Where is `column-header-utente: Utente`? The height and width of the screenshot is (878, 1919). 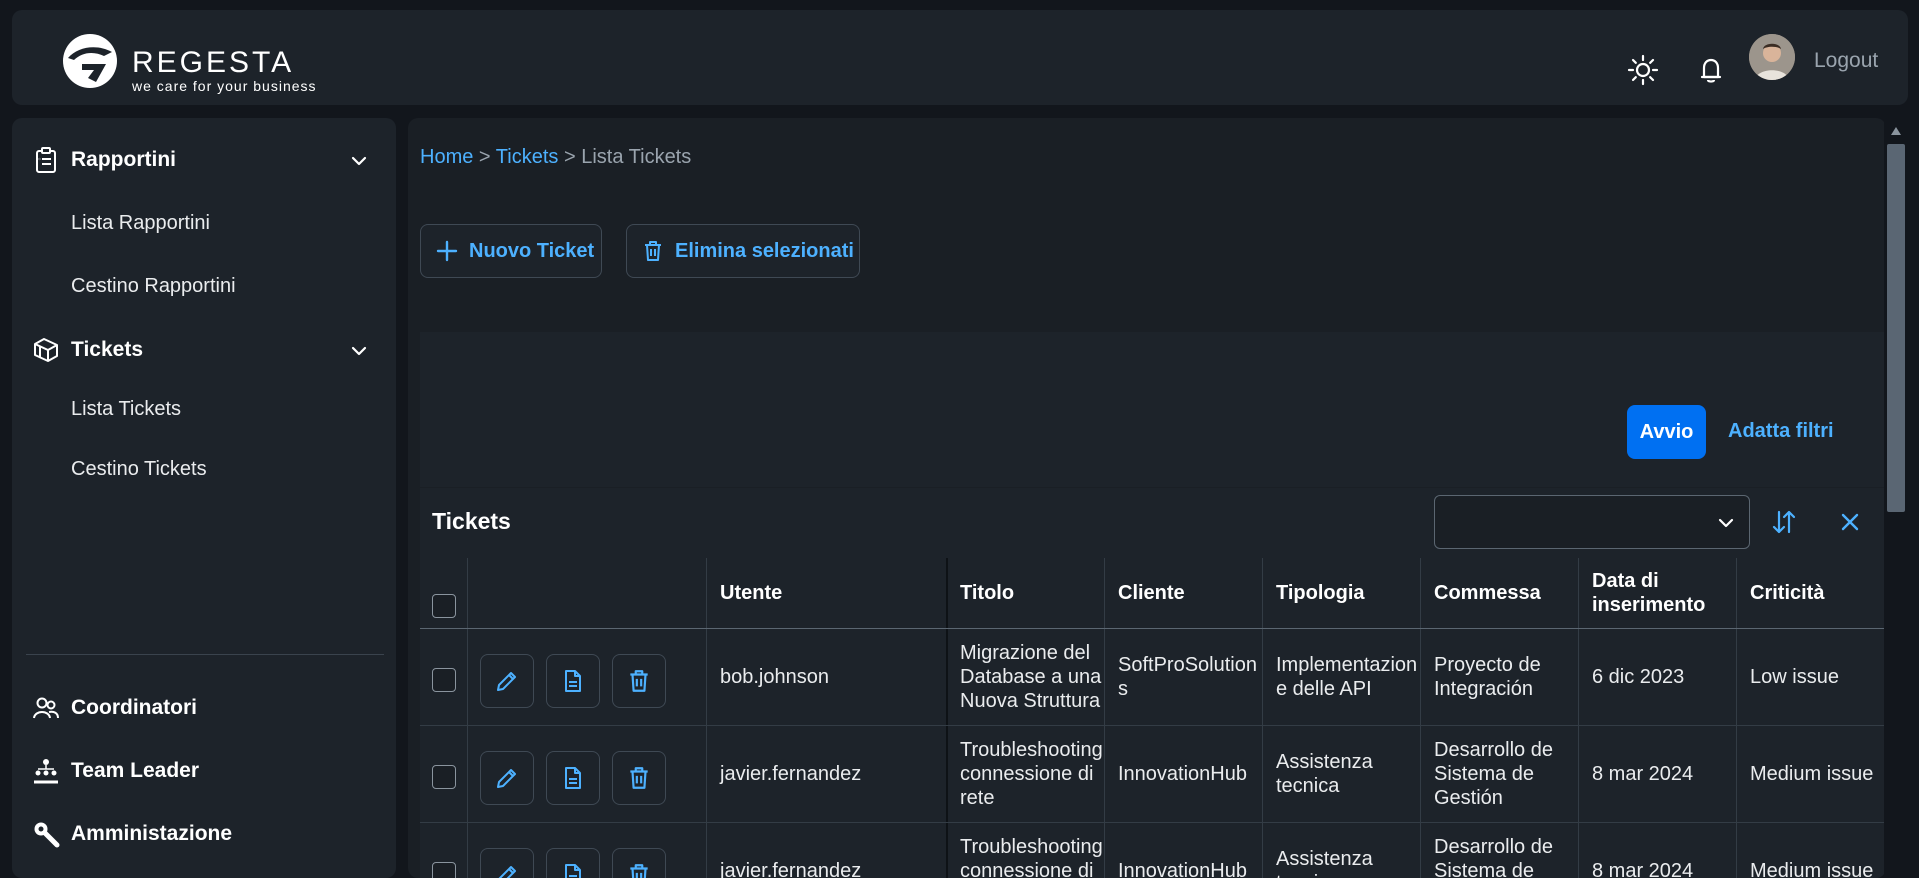 column-header-utente: Utente is located at coordinates (827, 593).